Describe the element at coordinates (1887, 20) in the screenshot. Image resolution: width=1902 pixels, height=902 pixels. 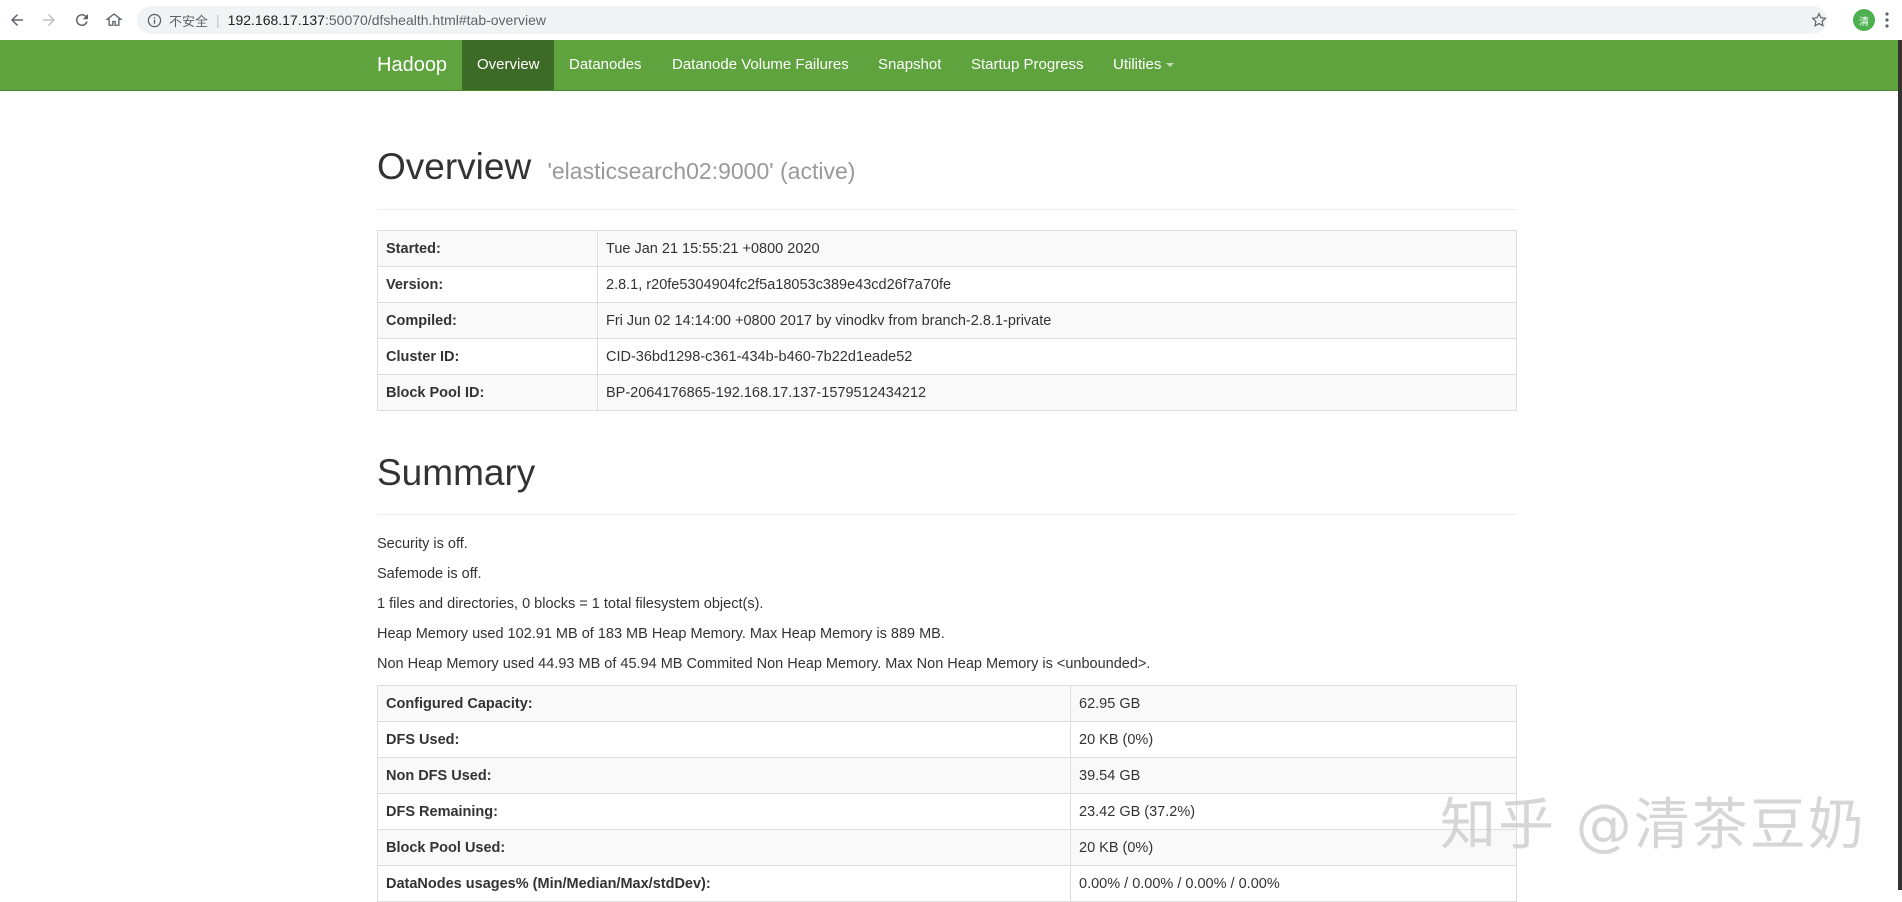
I see `browser-menu-icon` at that location.